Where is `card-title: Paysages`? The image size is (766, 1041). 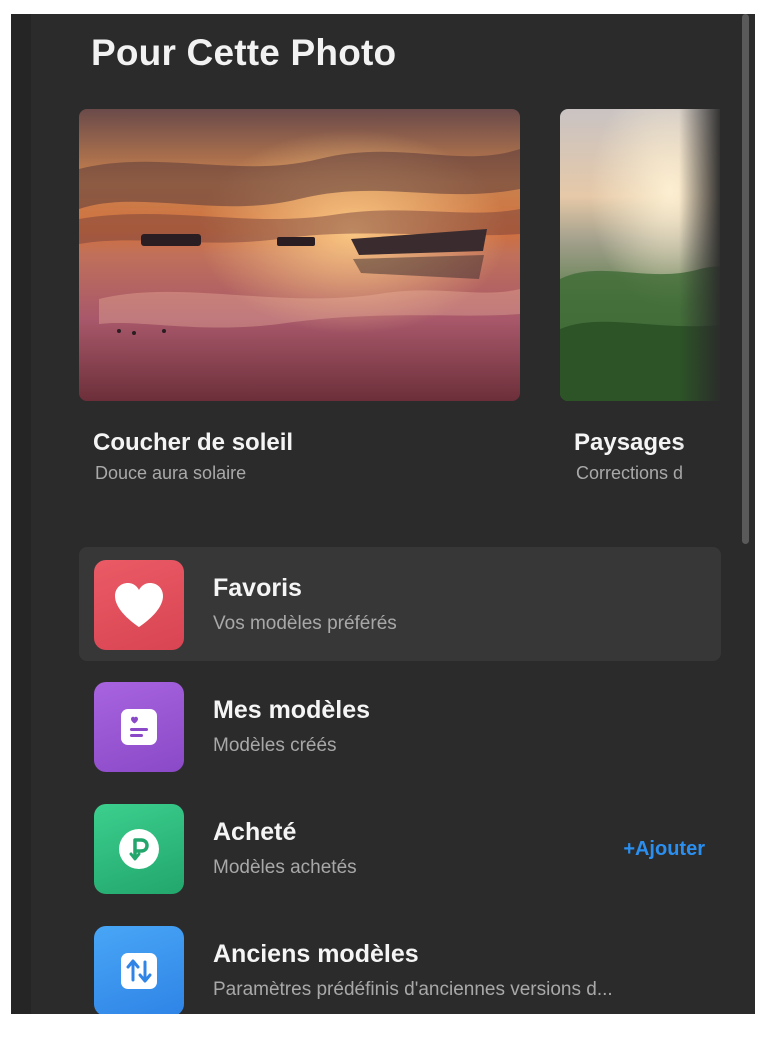 card-title: Paysages is located at coordinates (629, 442).